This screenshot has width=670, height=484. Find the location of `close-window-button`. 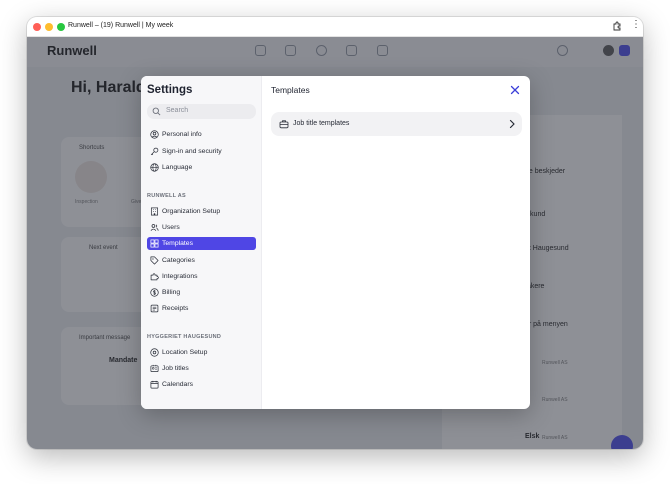

close-window-button is located at coordinates (37, 27).